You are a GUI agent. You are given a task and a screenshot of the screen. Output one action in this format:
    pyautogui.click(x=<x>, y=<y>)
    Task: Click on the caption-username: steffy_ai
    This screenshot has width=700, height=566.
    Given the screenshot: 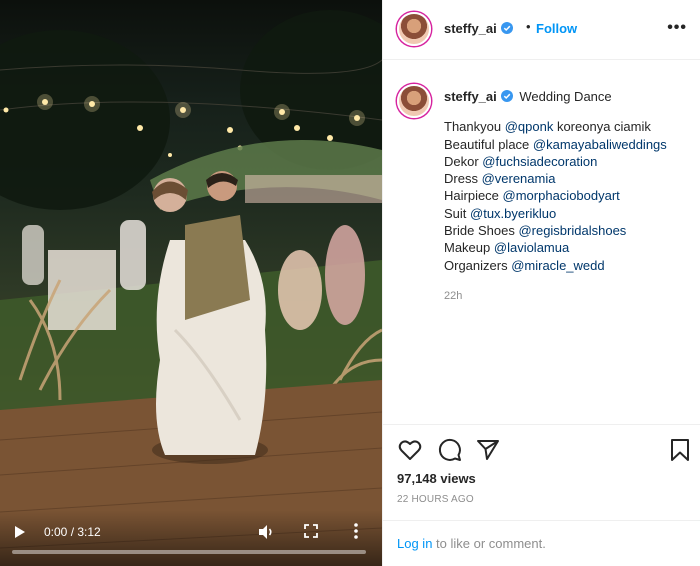 What is the action you would take?
    pyautogui.click(x=470, y=96)
    